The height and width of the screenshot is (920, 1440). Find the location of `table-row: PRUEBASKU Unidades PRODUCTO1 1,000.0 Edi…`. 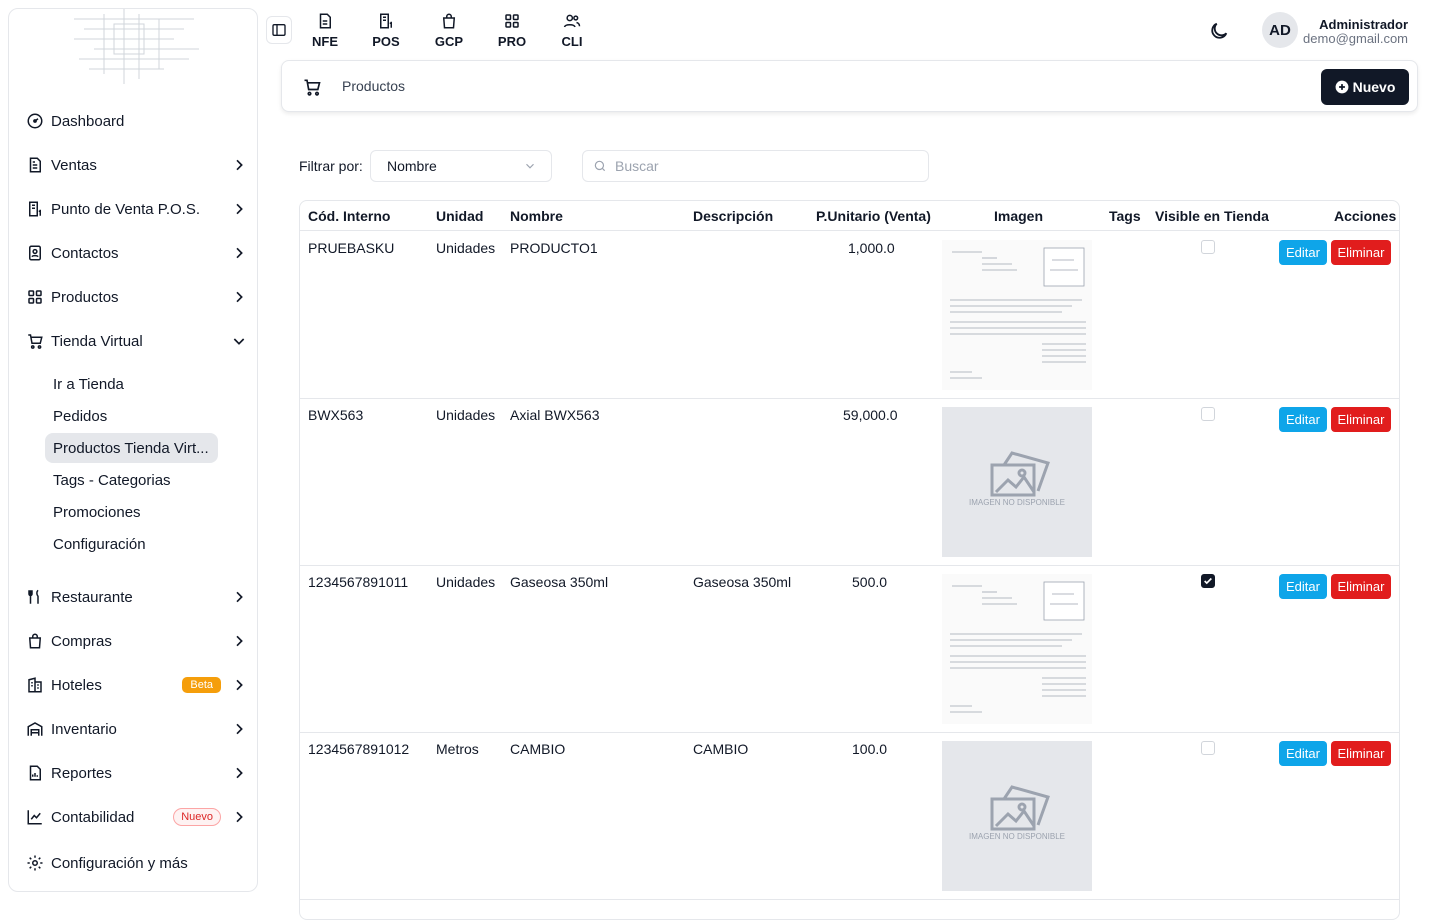

table-row: PRUEBASKU Unidades PRODUCTO1 1,000.0 Edi… is located at coordinates (849, 315).